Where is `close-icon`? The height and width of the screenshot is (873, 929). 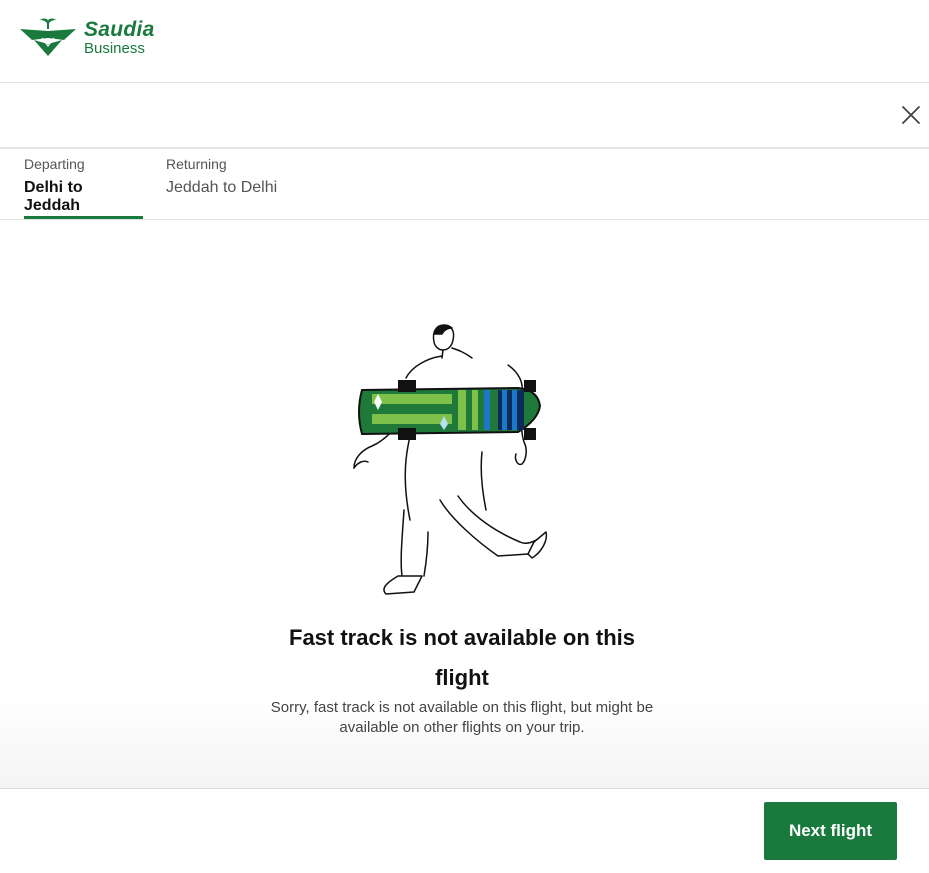
close-icon is located at coordinates (911, 115).